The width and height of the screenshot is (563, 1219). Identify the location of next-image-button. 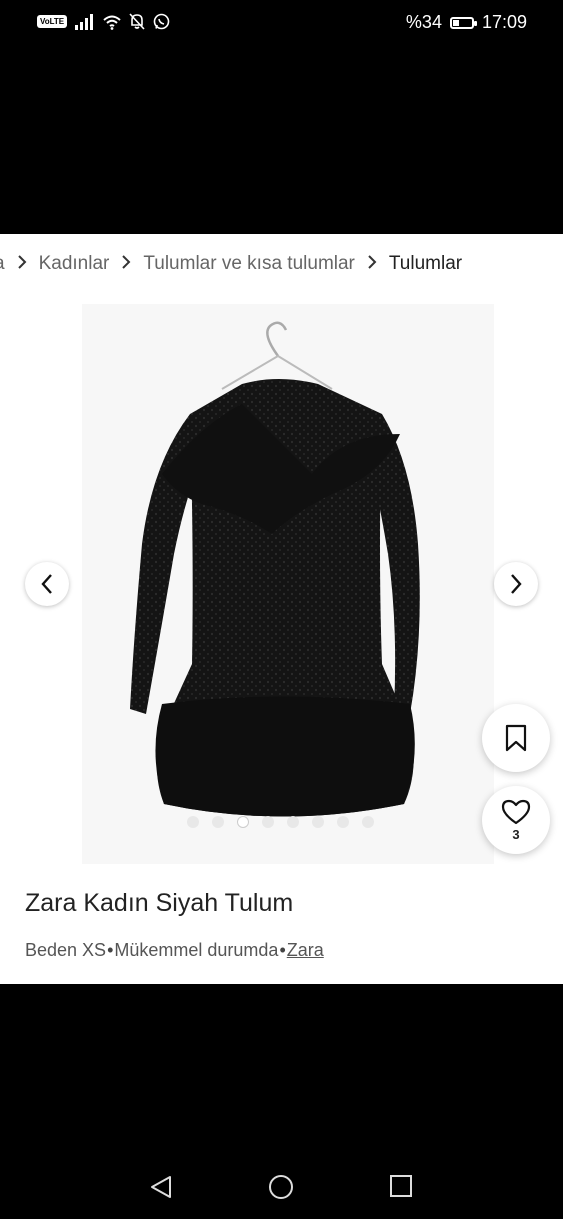
(516, 584).